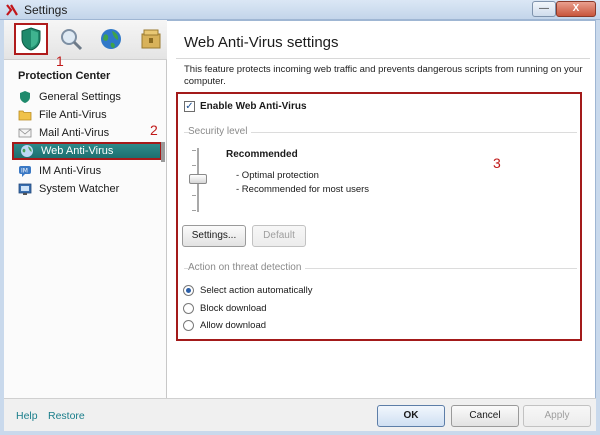  I want to click on title-divider, so click(383, 58).